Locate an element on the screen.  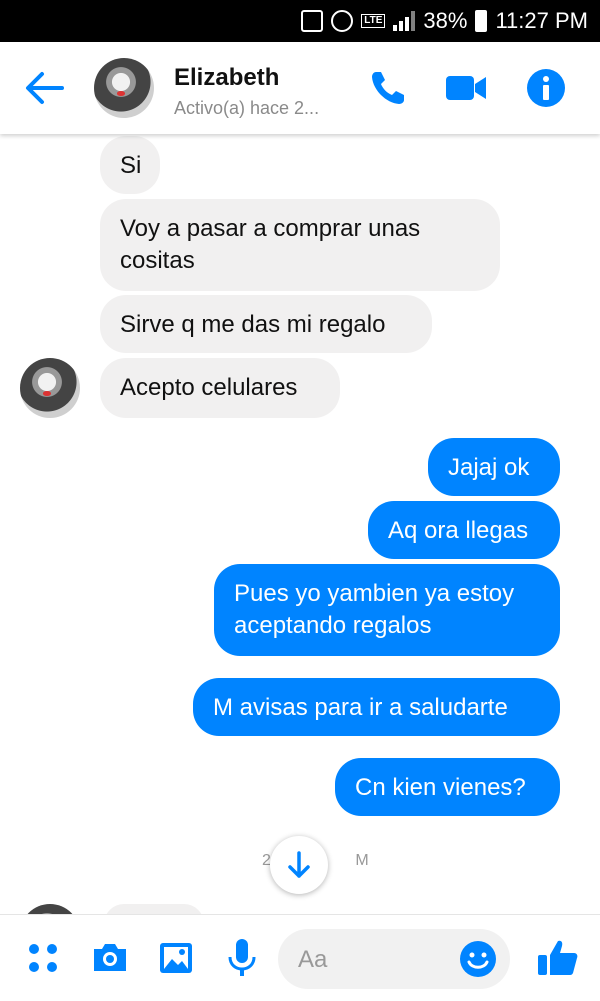
incoming-message-partial is located at coordinates (154, 909).